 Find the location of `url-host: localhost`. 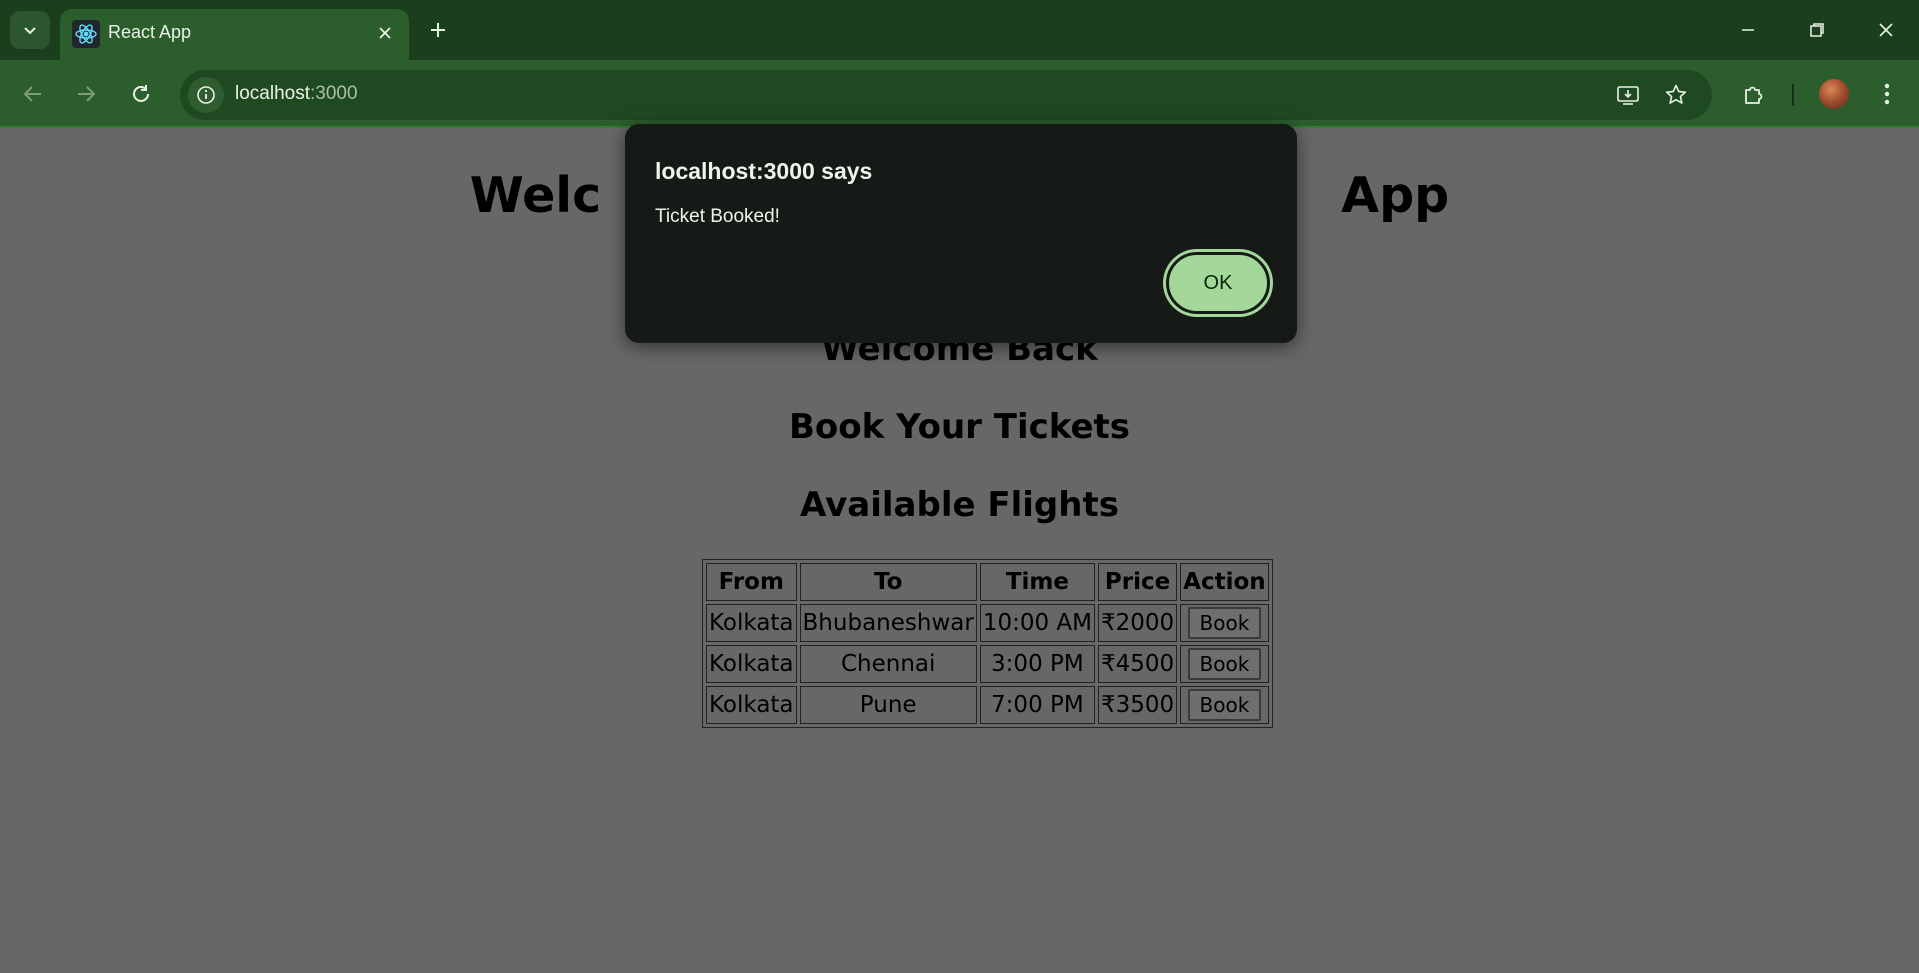

url-host: localhost is located at coordinates (272, 93).